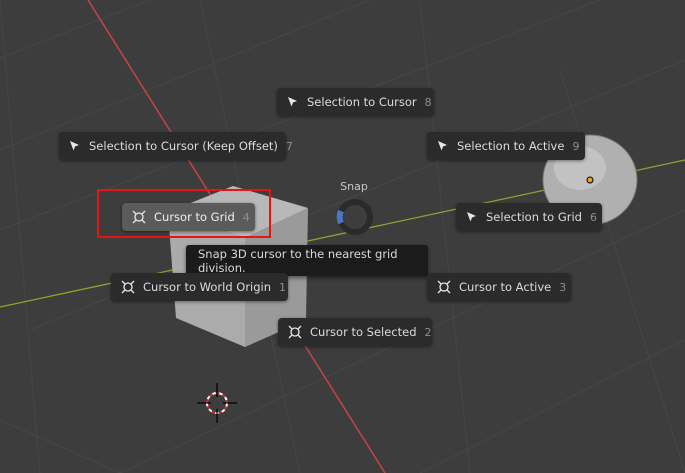 The image size is (685, 473). I want to click on pie-item-cursor-to-selected: Cursor to Selected 2, so click(355, 332).